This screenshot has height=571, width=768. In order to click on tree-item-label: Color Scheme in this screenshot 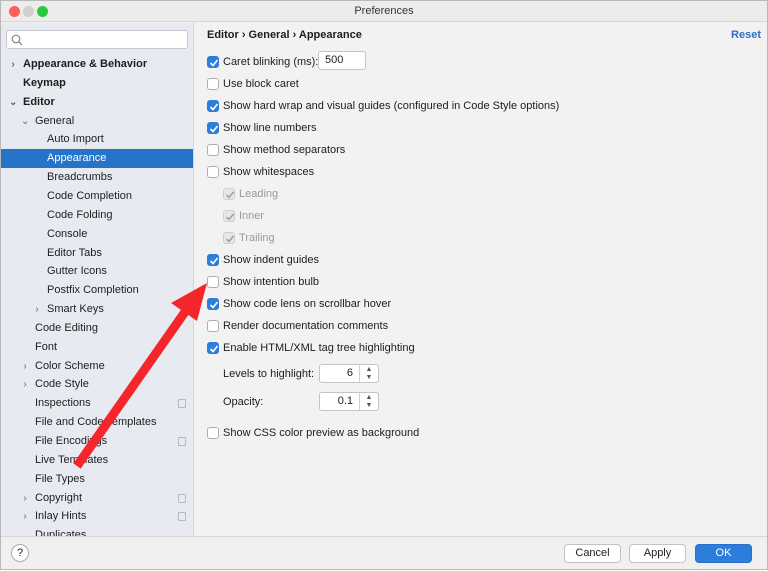, I will do `click(70, 365)`.